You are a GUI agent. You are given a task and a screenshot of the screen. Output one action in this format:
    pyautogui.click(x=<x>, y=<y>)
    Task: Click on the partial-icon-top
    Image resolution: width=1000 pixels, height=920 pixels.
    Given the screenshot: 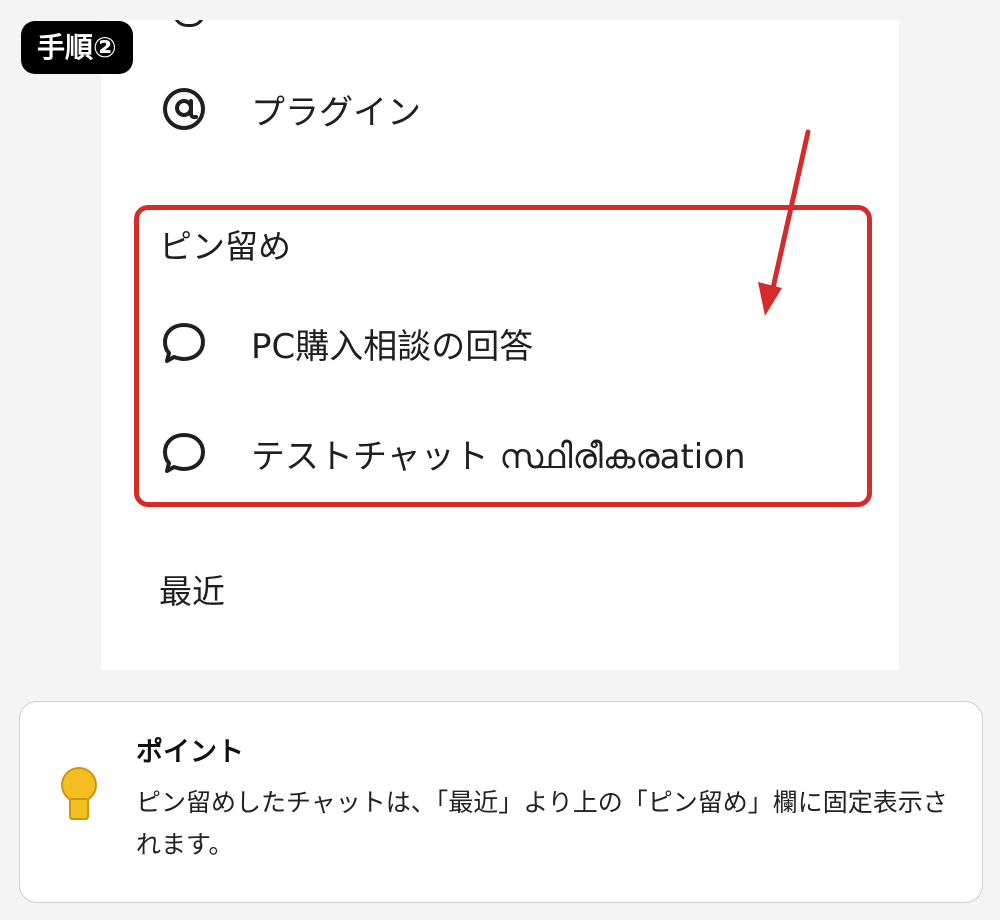 What is the action you would take?
    pyautogui.click(x=189, y=23)
    